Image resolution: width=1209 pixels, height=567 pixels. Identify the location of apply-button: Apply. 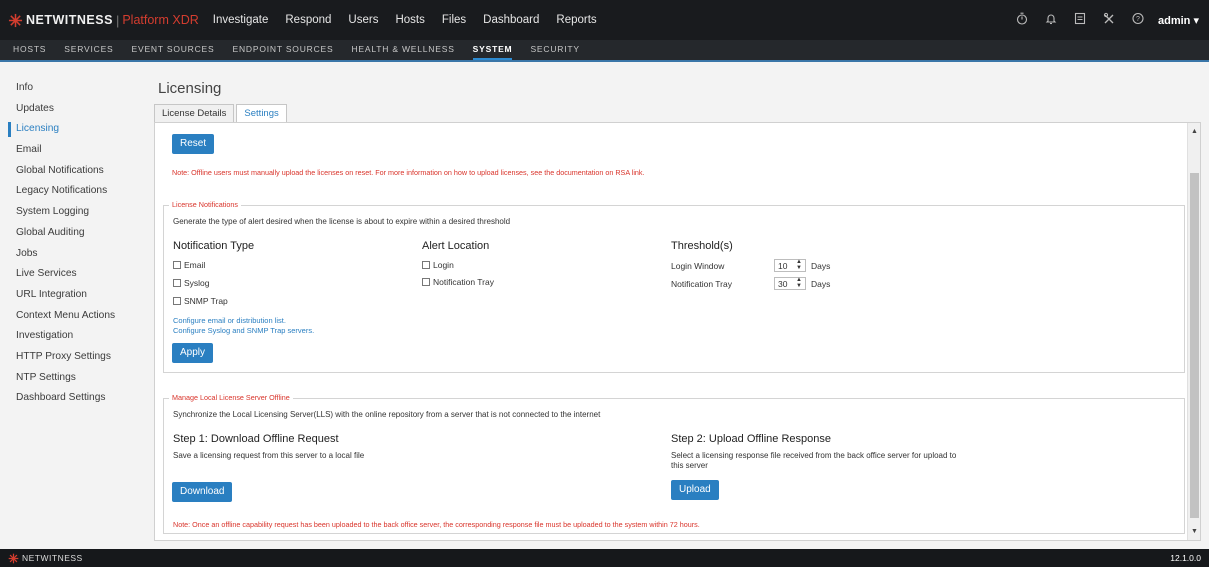
(193, 353).